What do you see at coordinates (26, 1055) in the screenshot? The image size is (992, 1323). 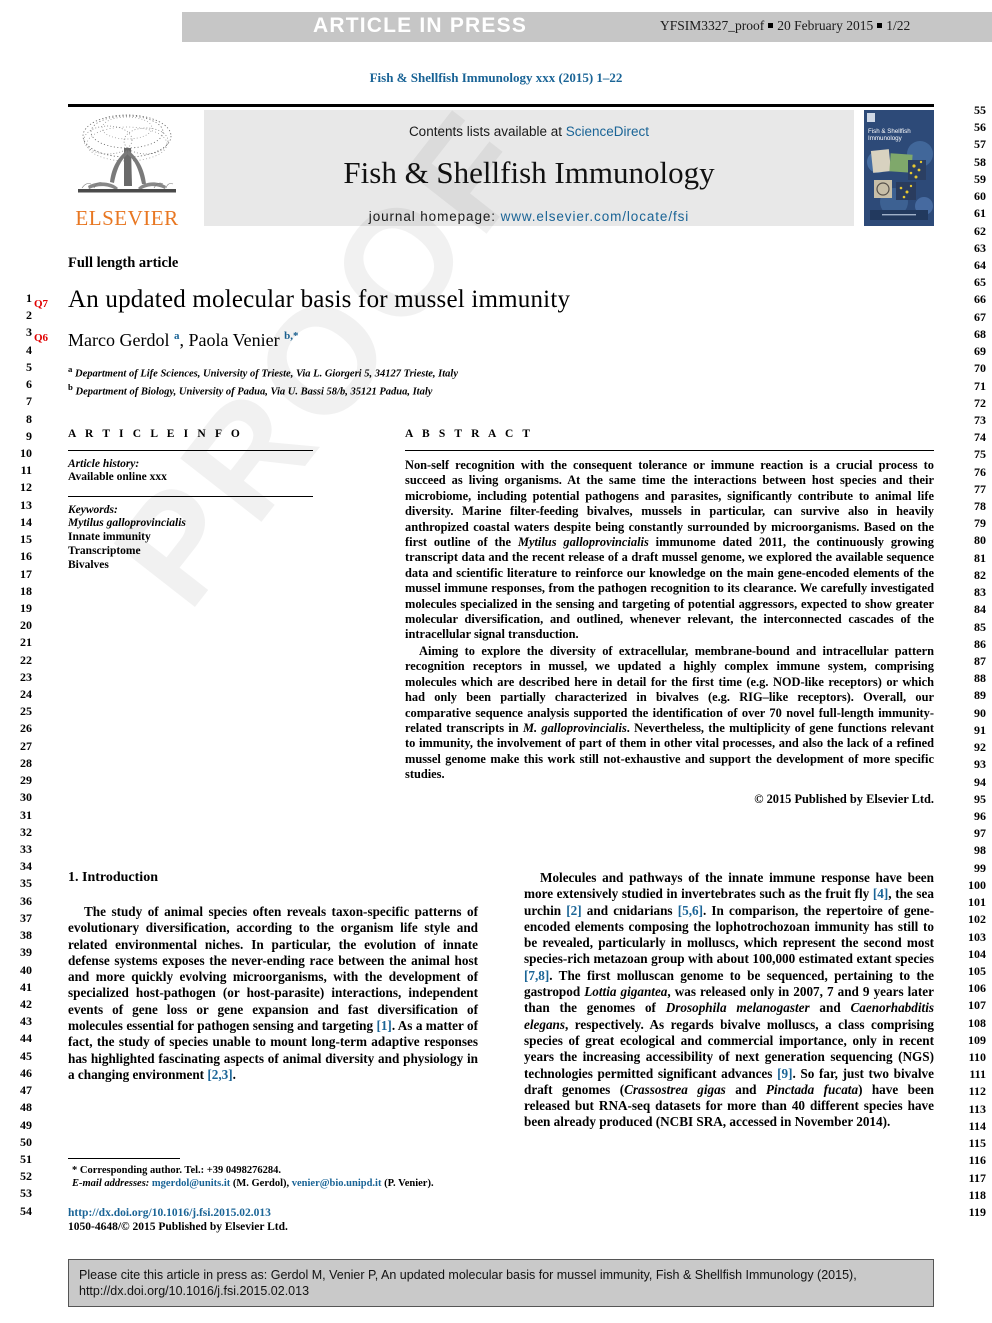 I see `line-number: 45` at bounding box center [26, 1055].